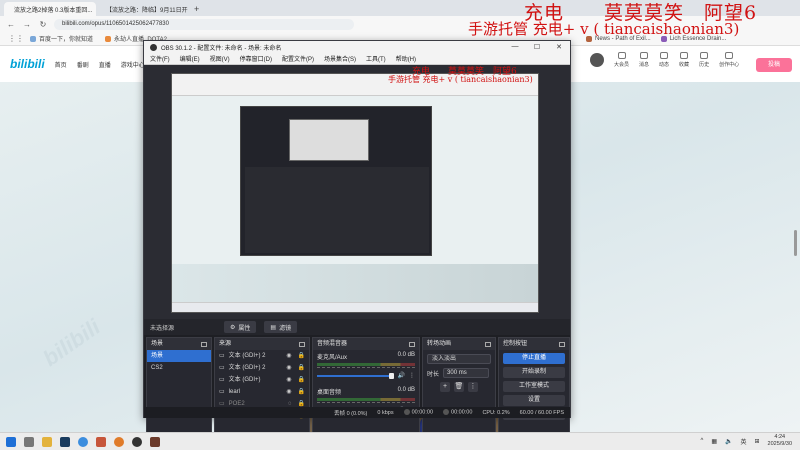 The height and width of the screenshot is (450, 800). I want to click on menu-tools: 工具(T), so click(376, 58).